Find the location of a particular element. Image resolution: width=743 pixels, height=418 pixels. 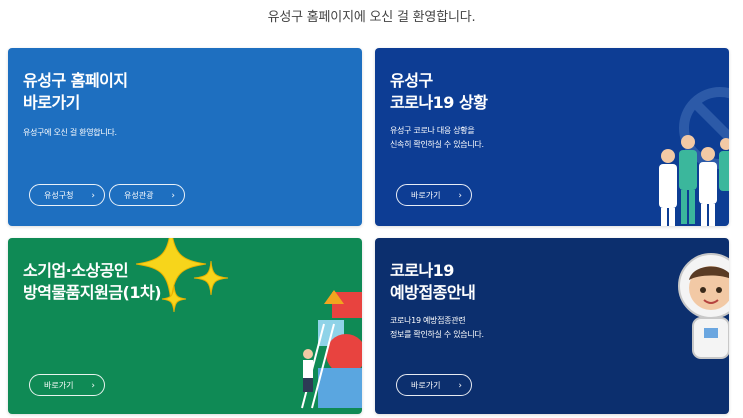

medical-staff-illustration is located at coordinates (694, 180).